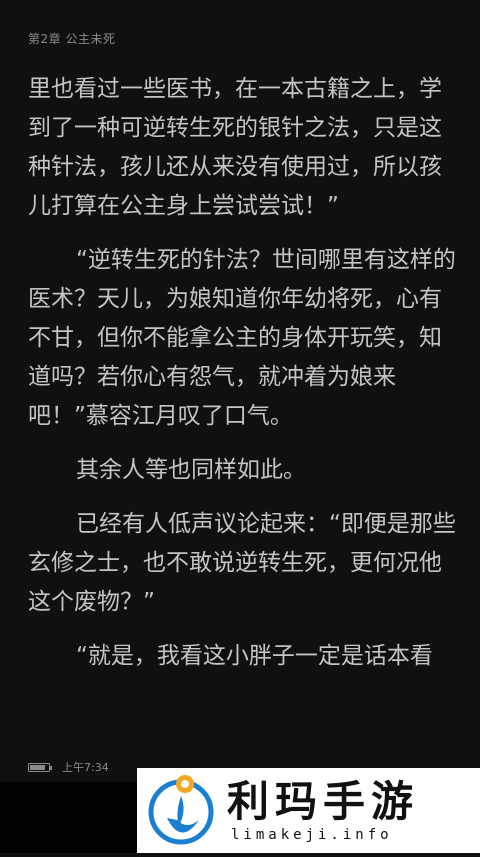  What do you see at coordinates (191, 470) in the screenshot?
I see `paragraph: 其余人等也同样如此。` at bounding box center [191, 470].